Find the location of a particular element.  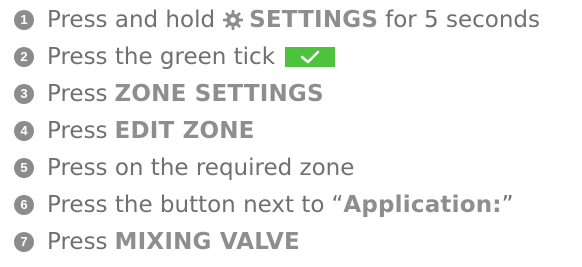

step-4: 4 Press EDIT ZONE is located at coordinates (134, 131).